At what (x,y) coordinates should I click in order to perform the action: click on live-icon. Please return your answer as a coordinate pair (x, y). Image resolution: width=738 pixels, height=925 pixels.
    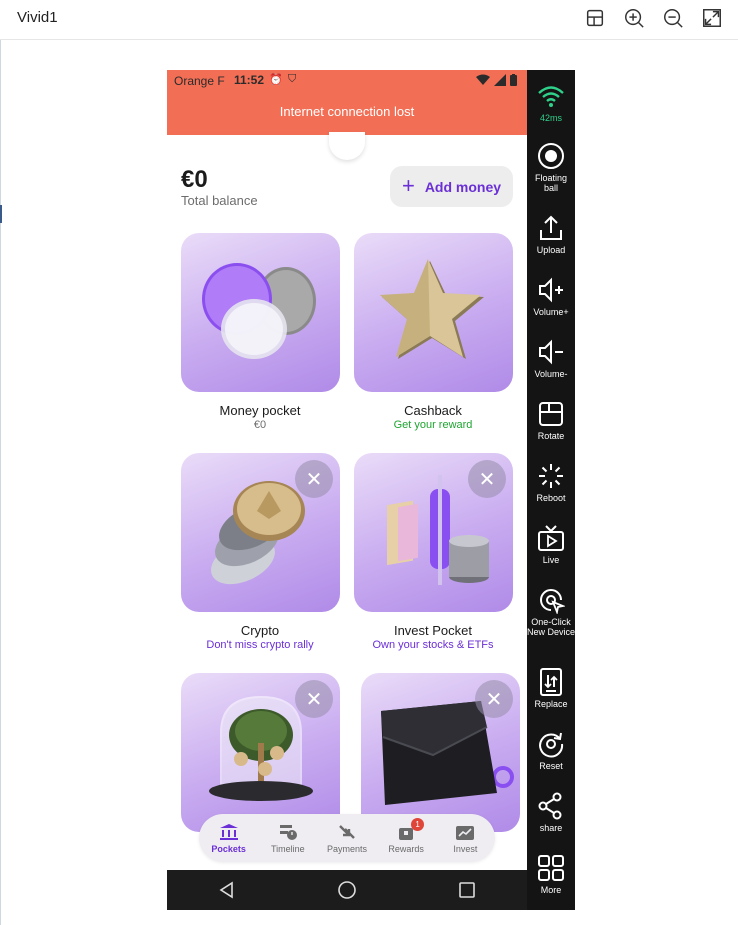
    Looking at the image, I should click on (551, 538).